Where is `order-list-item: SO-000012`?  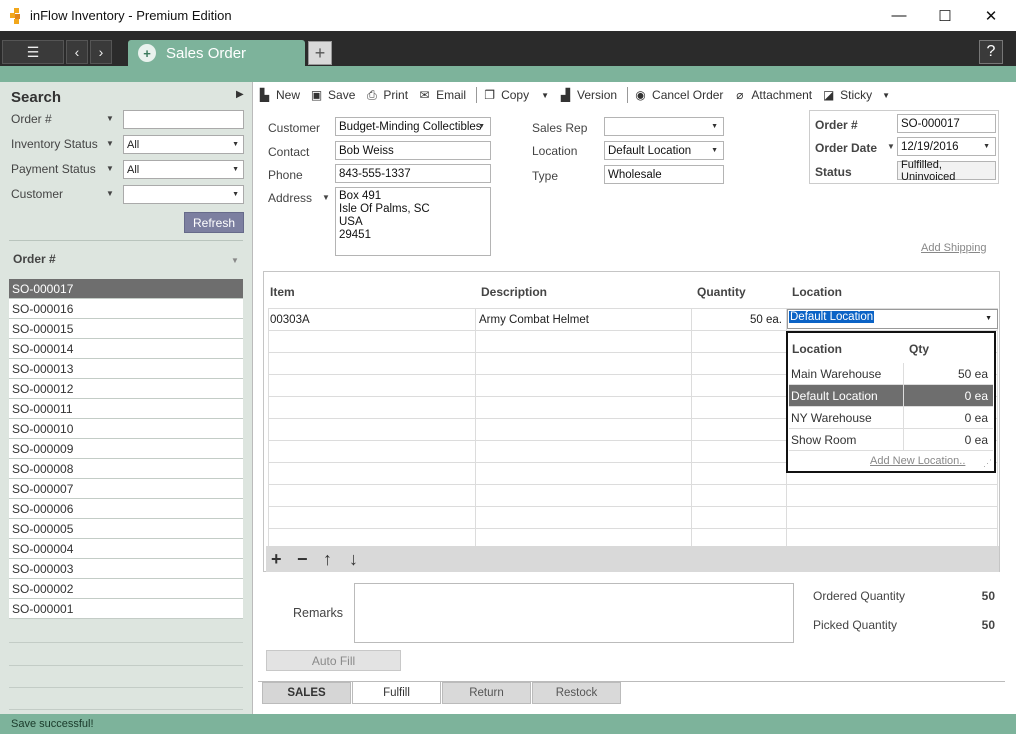 order-list-item: SO-000012 is located at coordinates (126, 389).